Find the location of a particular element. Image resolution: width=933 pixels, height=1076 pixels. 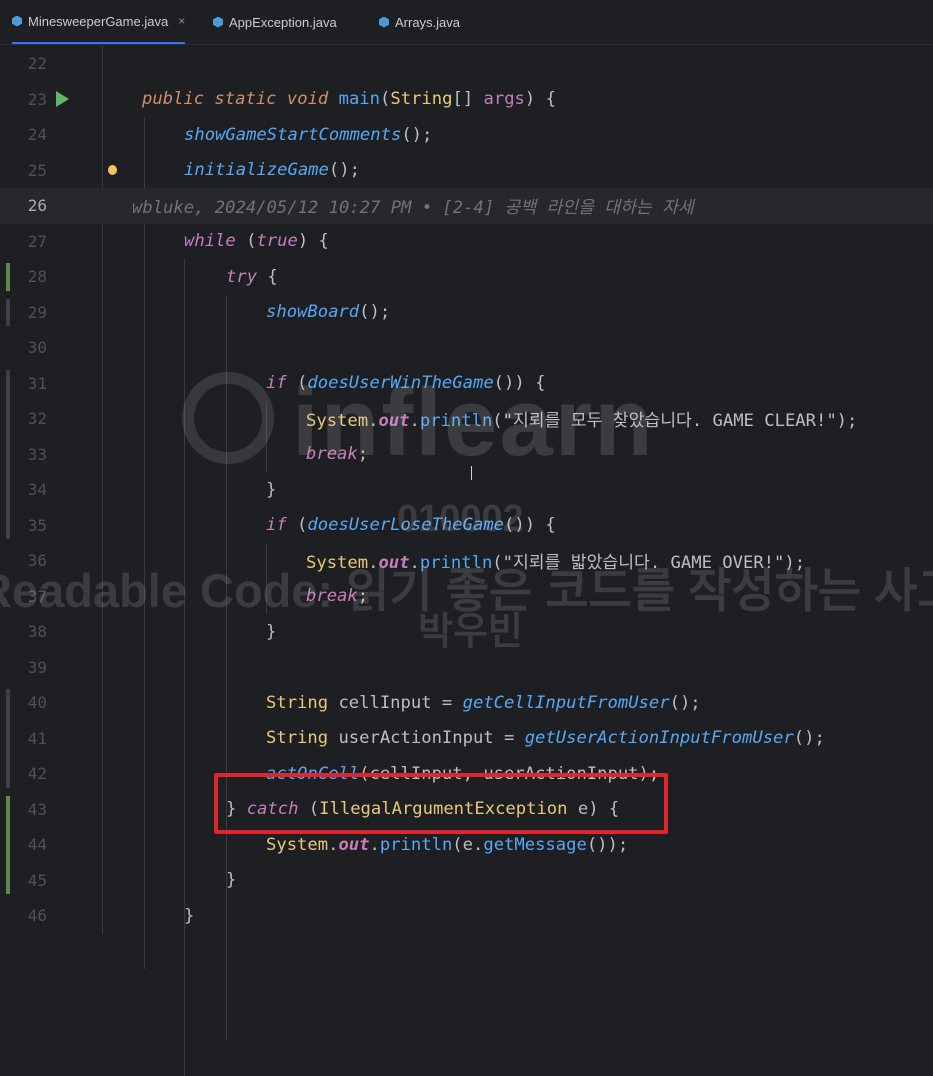

code-token: getMessage is located at coordinates (535, 844).